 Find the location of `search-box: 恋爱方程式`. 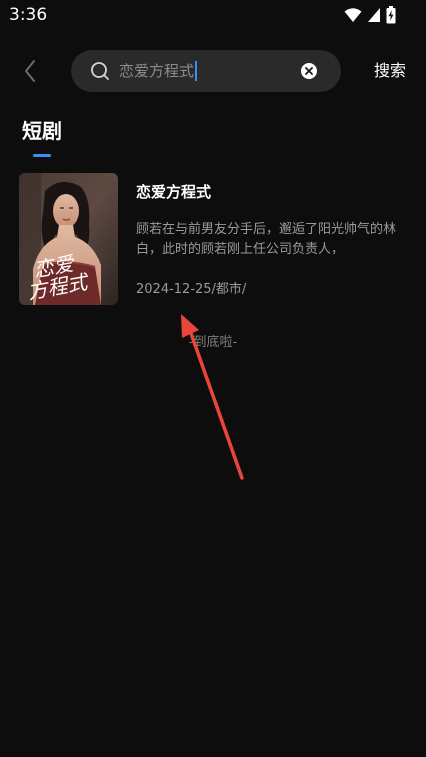

search-box: 恋爱方程式 is located at coordinates (206, 71).